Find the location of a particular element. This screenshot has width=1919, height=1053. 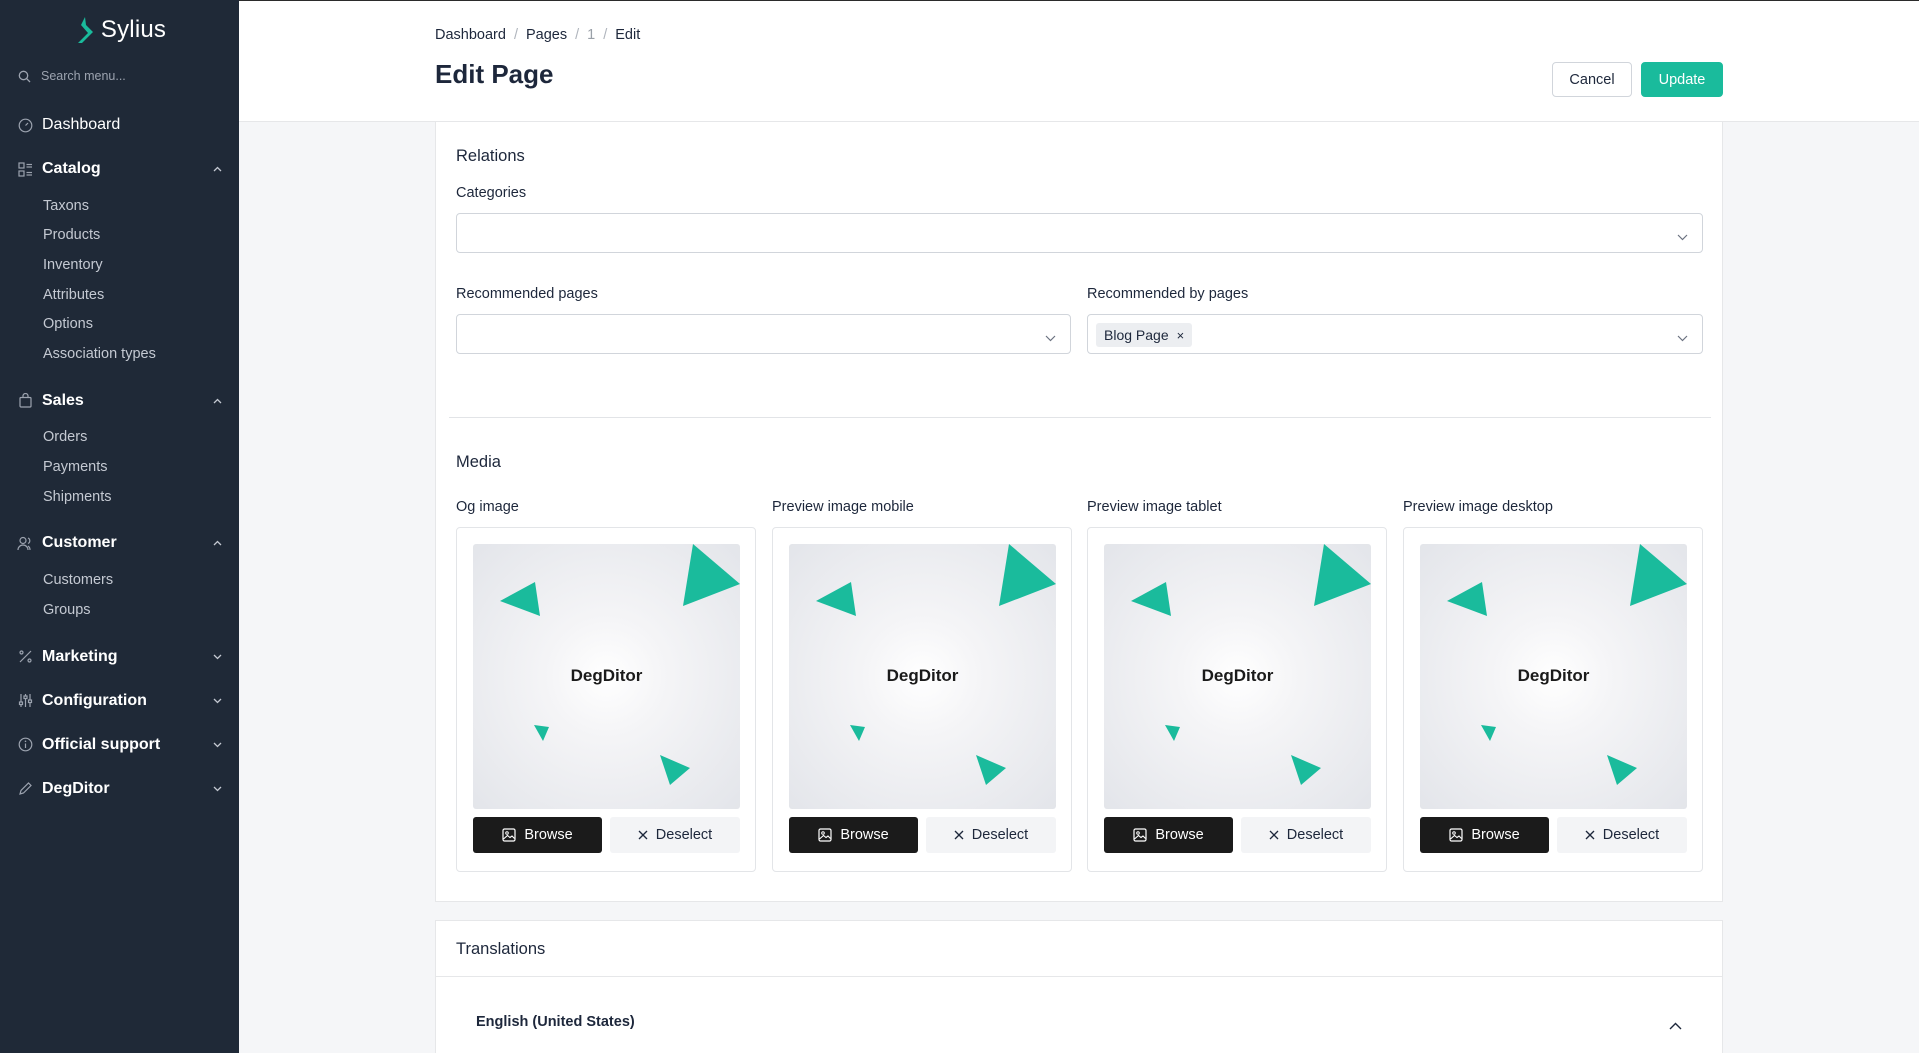

nav-attributes: Attributes is located at coordinates (119, 295).